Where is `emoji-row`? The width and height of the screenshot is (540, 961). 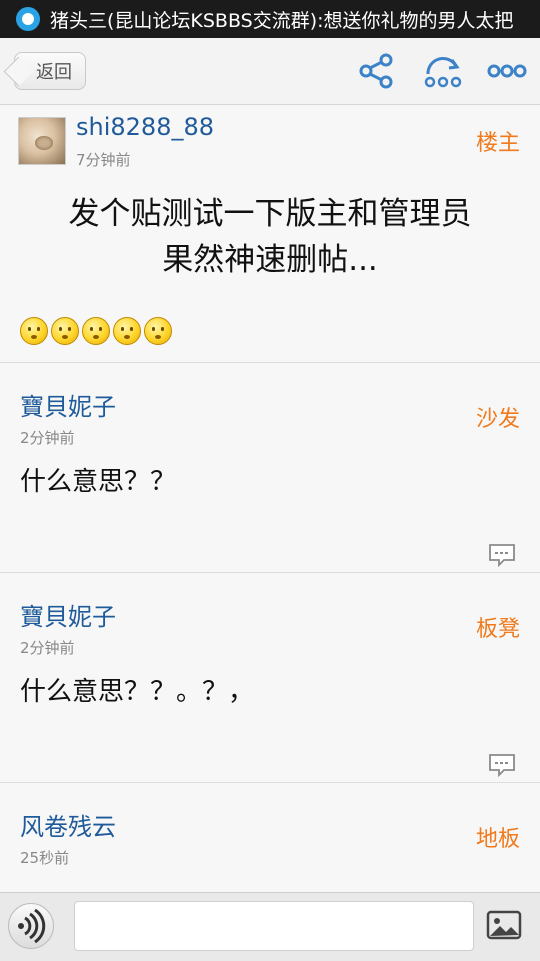 emoji-row is located at coordinates (97, 331).